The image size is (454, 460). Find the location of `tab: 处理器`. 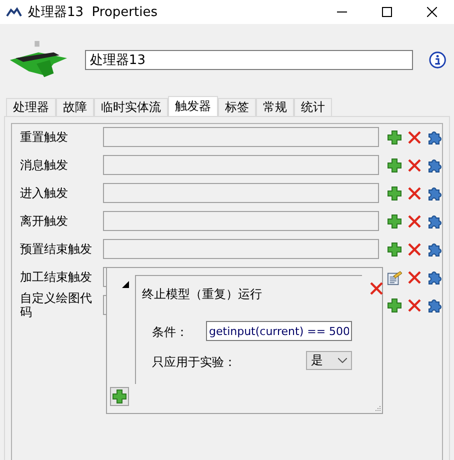

tab: 处理器 is located at coordinates (31, 107).